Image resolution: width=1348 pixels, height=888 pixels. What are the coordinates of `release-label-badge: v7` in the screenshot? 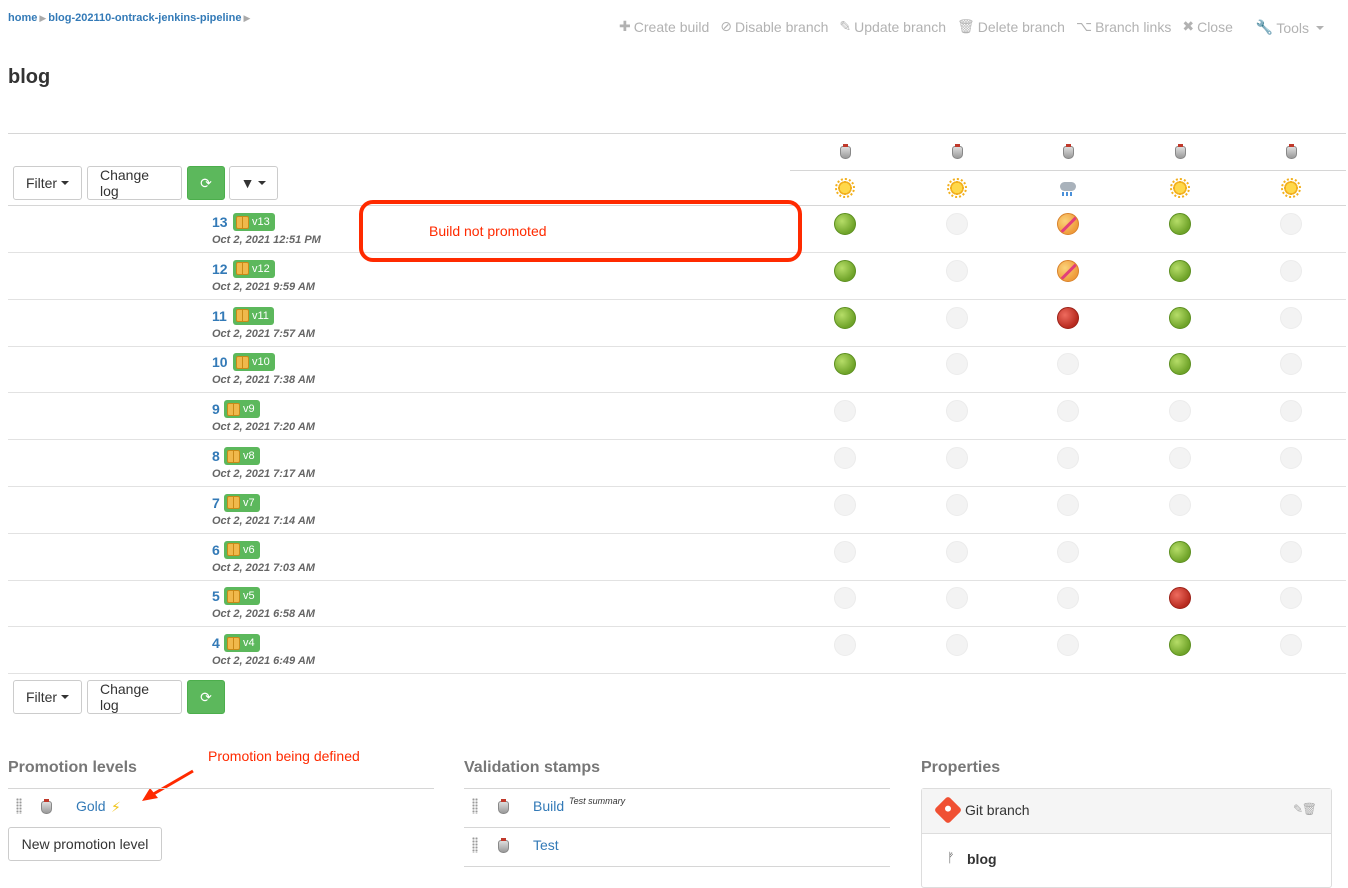 It's located at (242, 502).